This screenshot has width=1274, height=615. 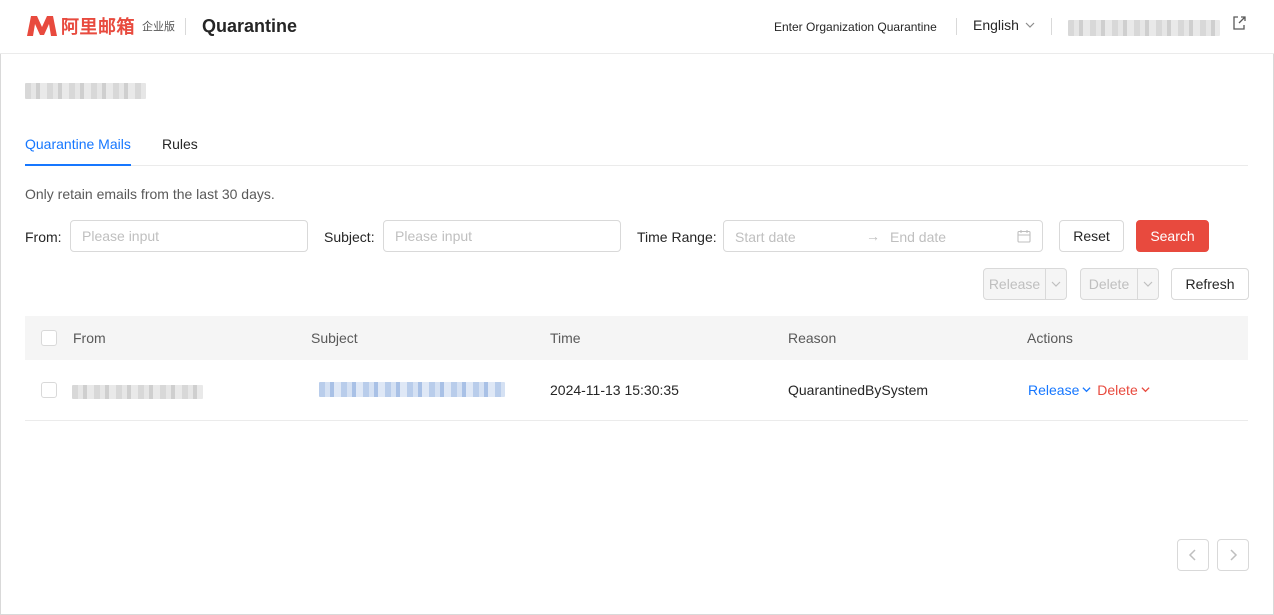 What do you see at coordinates (1172, 236) in the screenshot?
I see `search-button: Search` at bounding box center [1172, 236].